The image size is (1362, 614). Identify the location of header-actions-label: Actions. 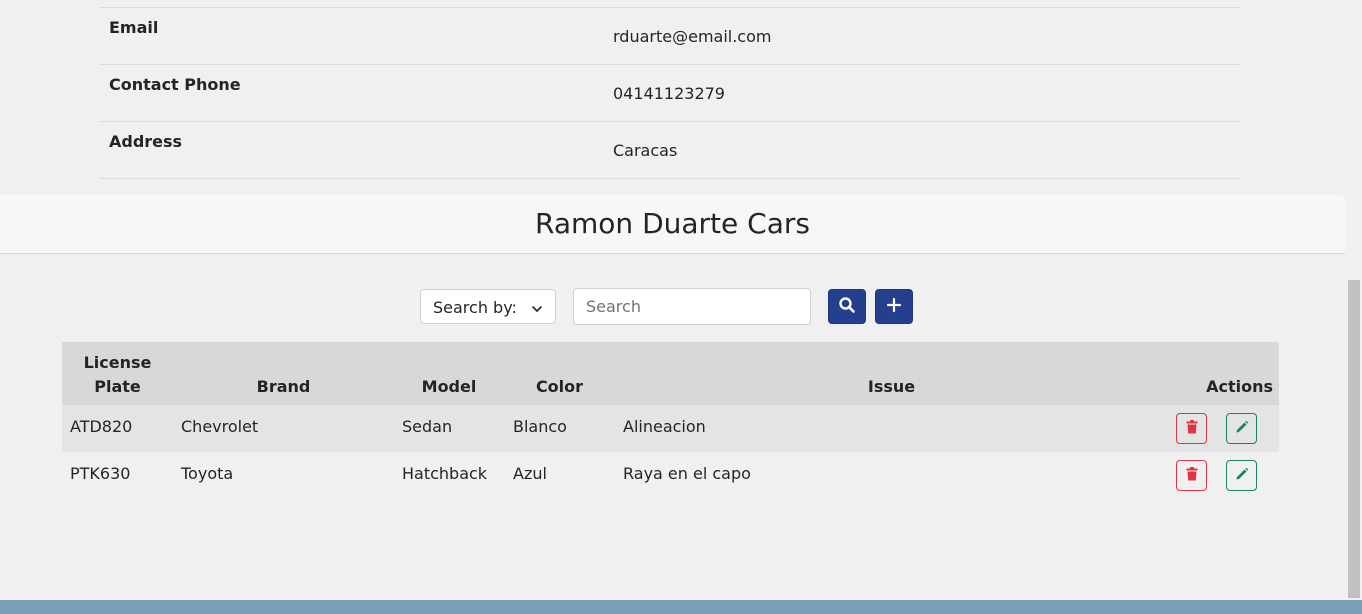
(1239, 386).